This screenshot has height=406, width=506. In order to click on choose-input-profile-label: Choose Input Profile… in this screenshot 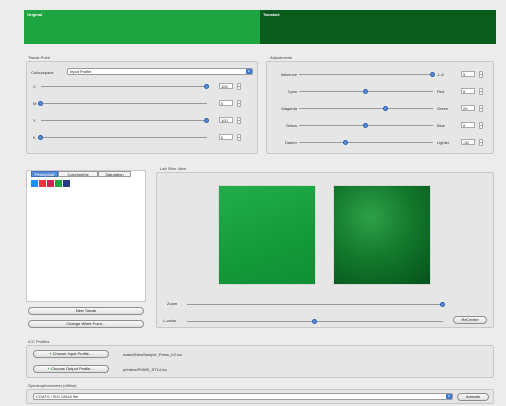, I will do `click(72, 353)`.